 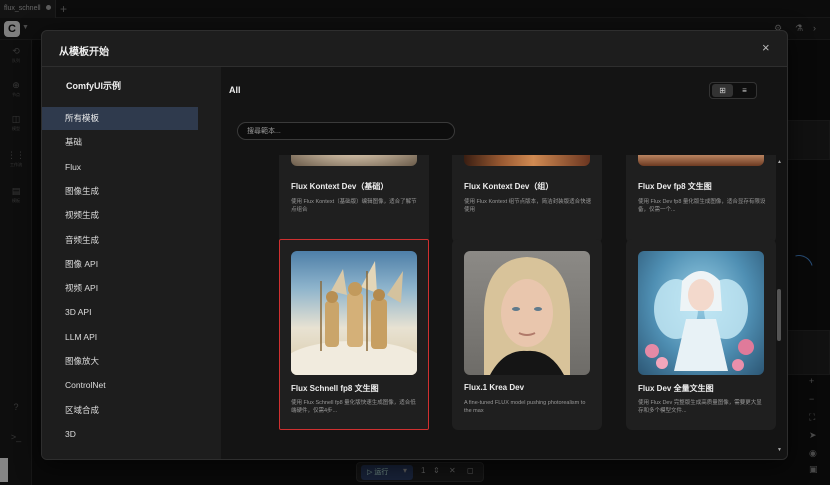 I want to click on sidebar-item-category: 视频 API, so click(x=120, y=288).